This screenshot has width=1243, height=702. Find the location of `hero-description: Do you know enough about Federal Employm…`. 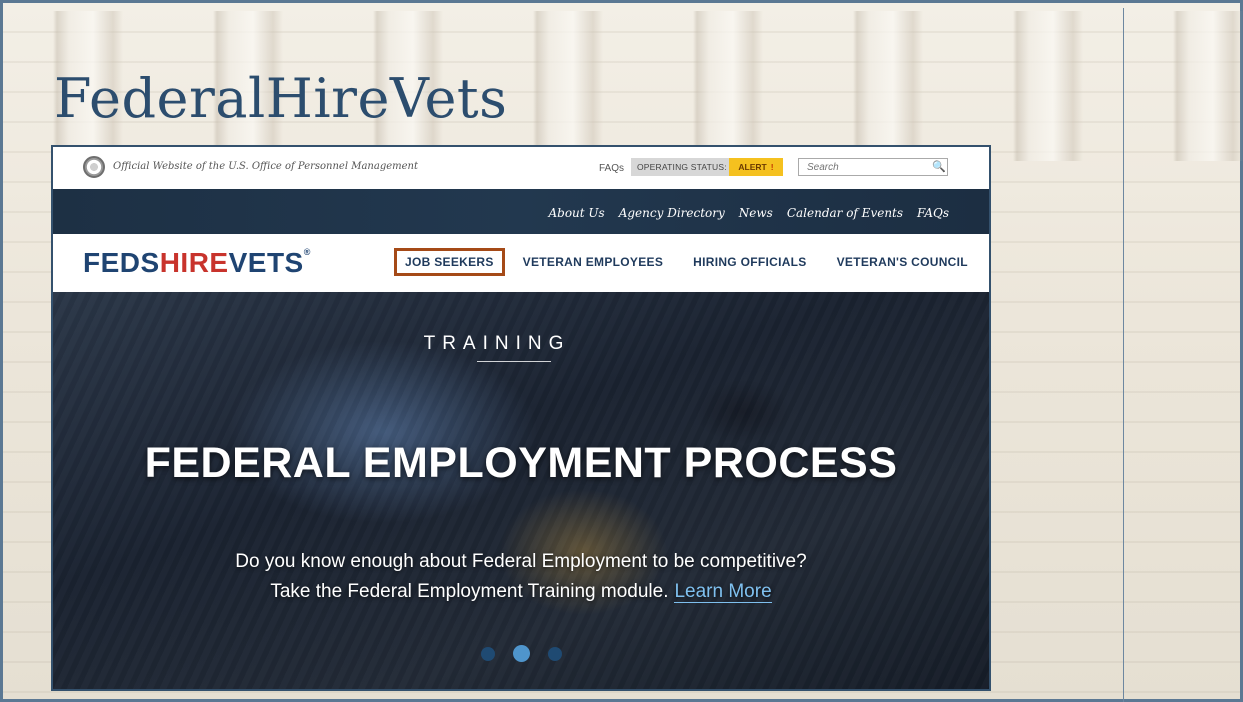

hero-description: Do you know enough about Federal Employm… is located at coordinates (521, 577).